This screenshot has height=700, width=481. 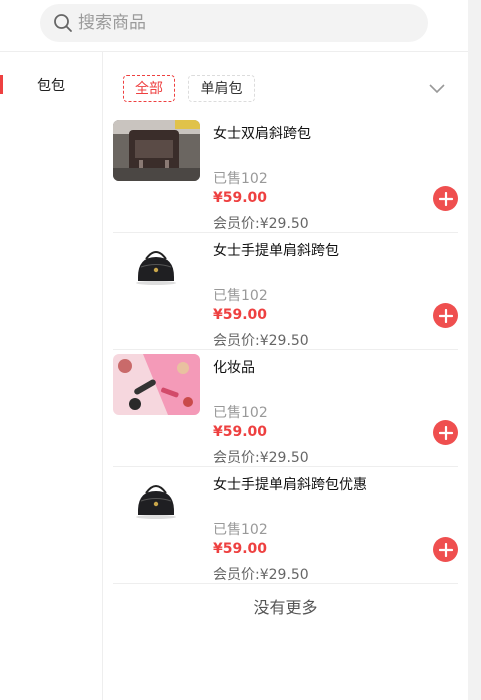 What do you see at coordinates (228, 23) in the screenshot?
I see `search-input` at bounding box center [228, 23].